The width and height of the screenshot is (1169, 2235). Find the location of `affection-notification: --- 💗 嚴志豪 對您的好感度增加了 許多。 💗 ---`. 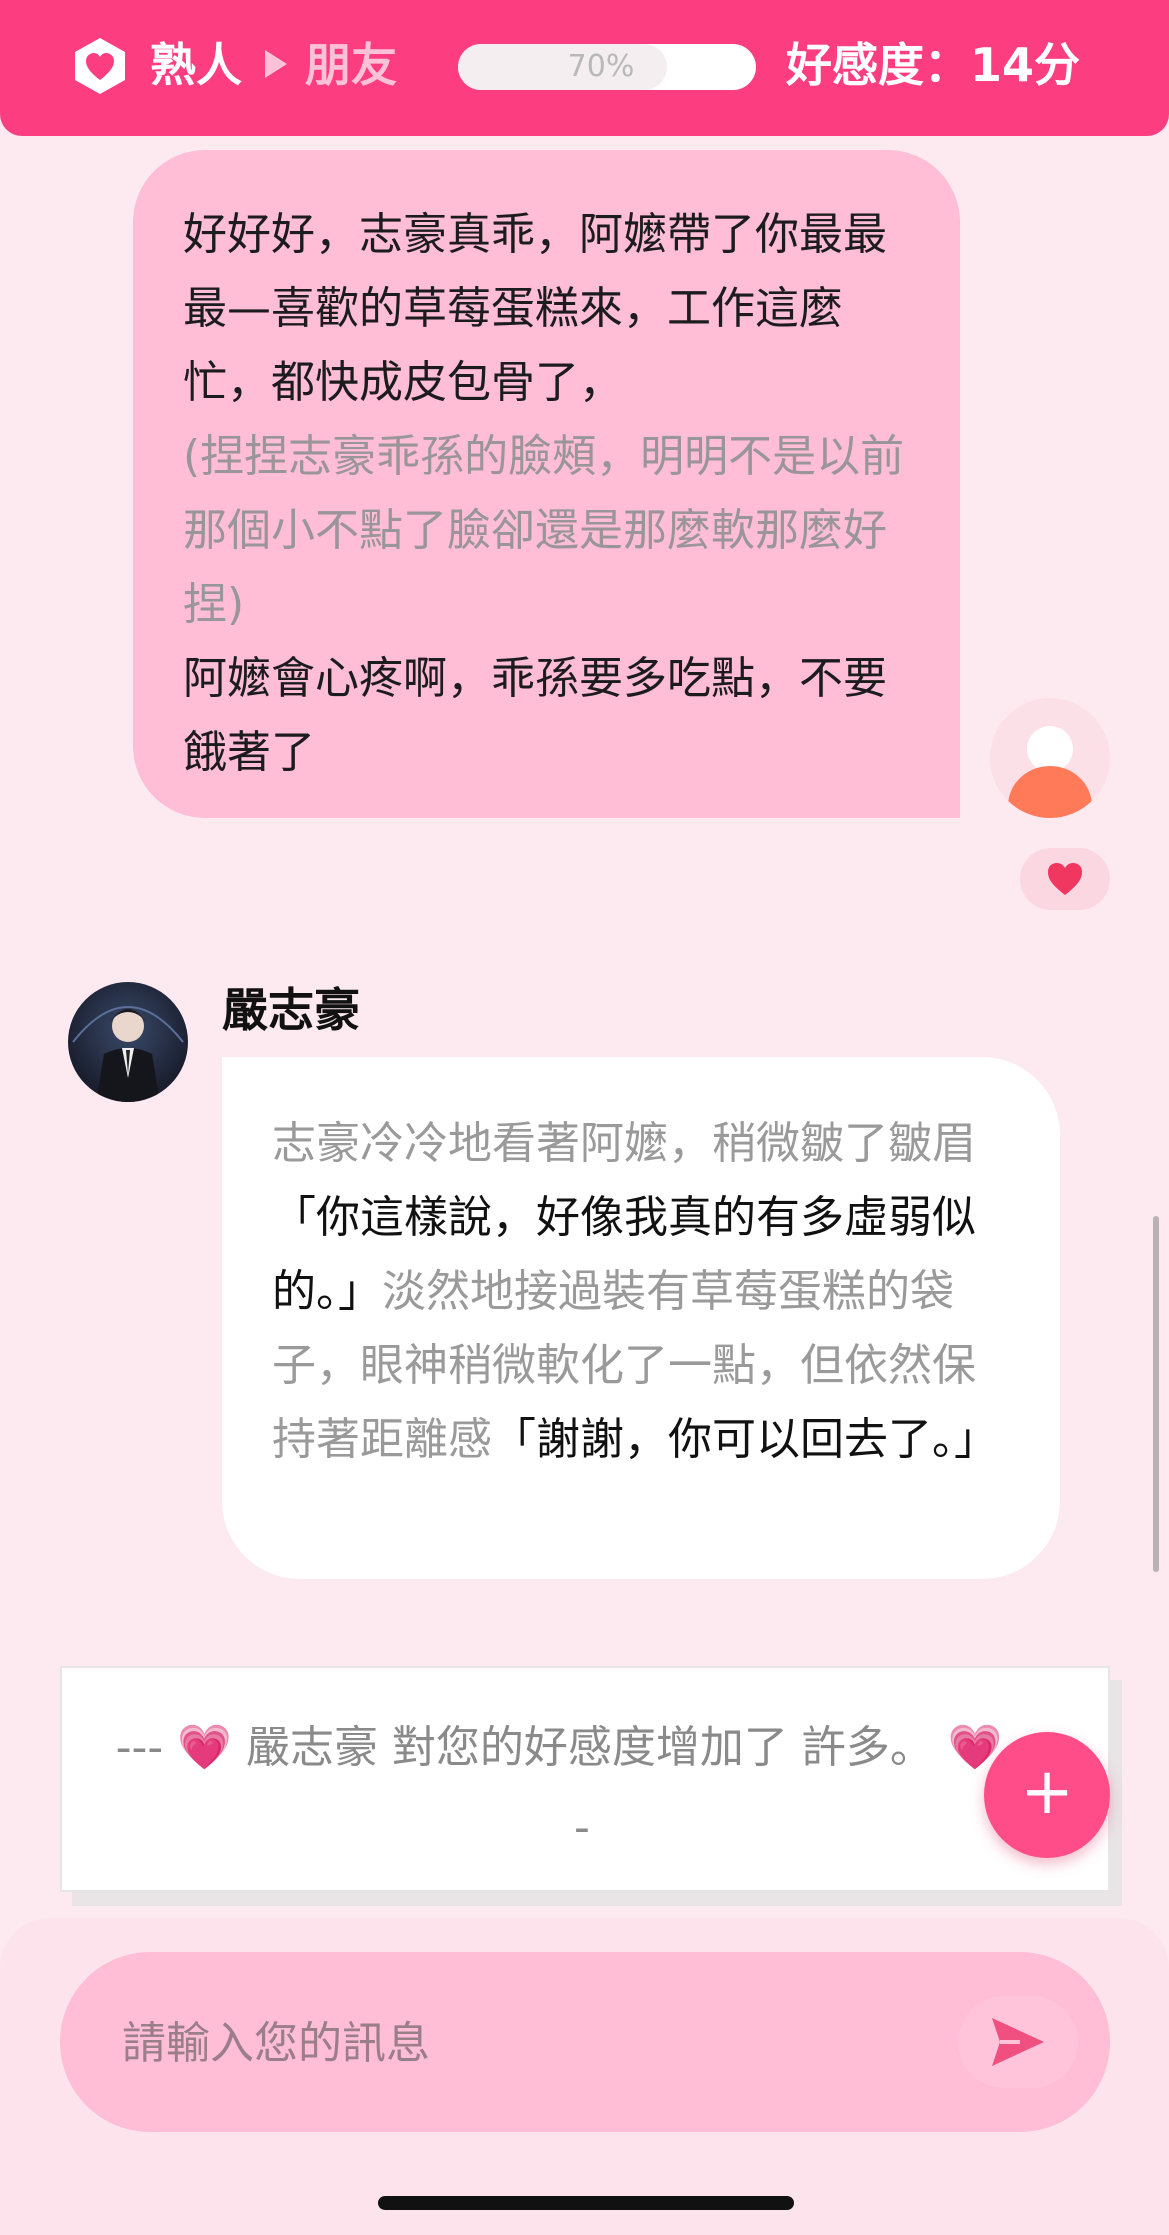

affection-notification: --- 💗 嚴志豪 對您的好感度增加了 許多。 💗 --- is located at coordinates (585, 1779).